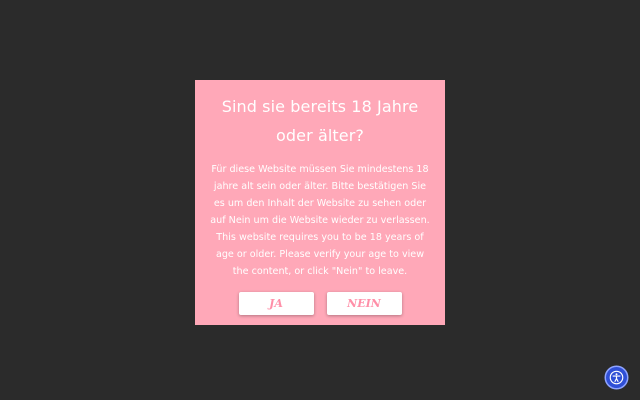  Describe the element at coordinates (320, 303) in the screenshot. I see `button-row: JA NEIN` at that location.